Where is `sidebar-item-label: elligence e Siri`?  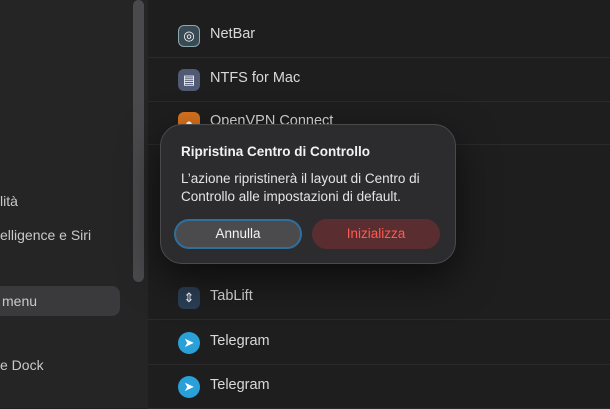
sidebar-item-label: elligence e Siri is located at coordinates (46, 235).